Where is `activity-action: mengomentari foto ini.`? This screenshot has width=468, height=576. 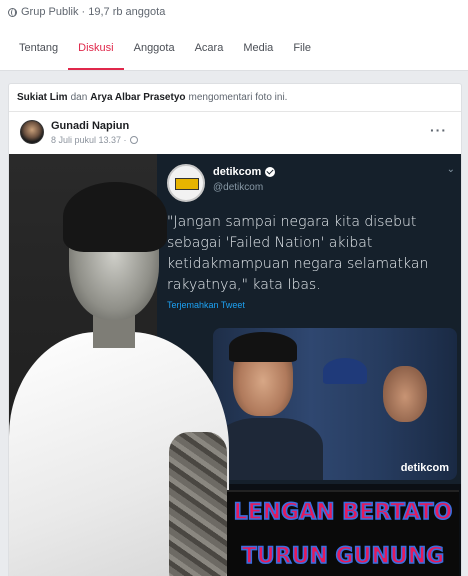
activity-action: mengomentari foto ini. is located at coordinates (238, 97).